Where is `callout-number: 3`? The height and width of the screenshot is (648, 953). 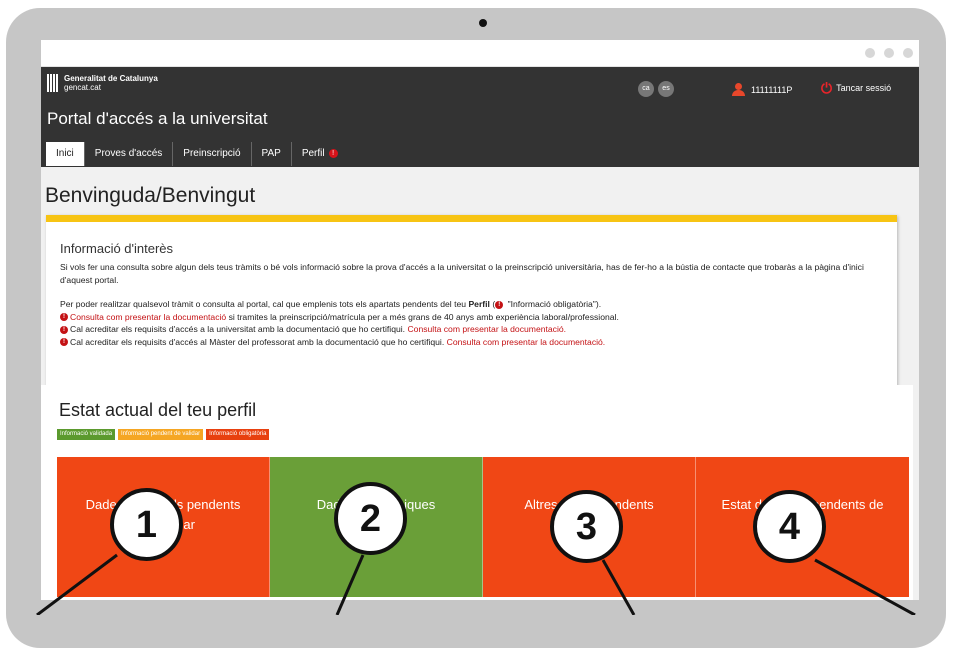 callout-number: 3 is located at coordinates (586, 526).